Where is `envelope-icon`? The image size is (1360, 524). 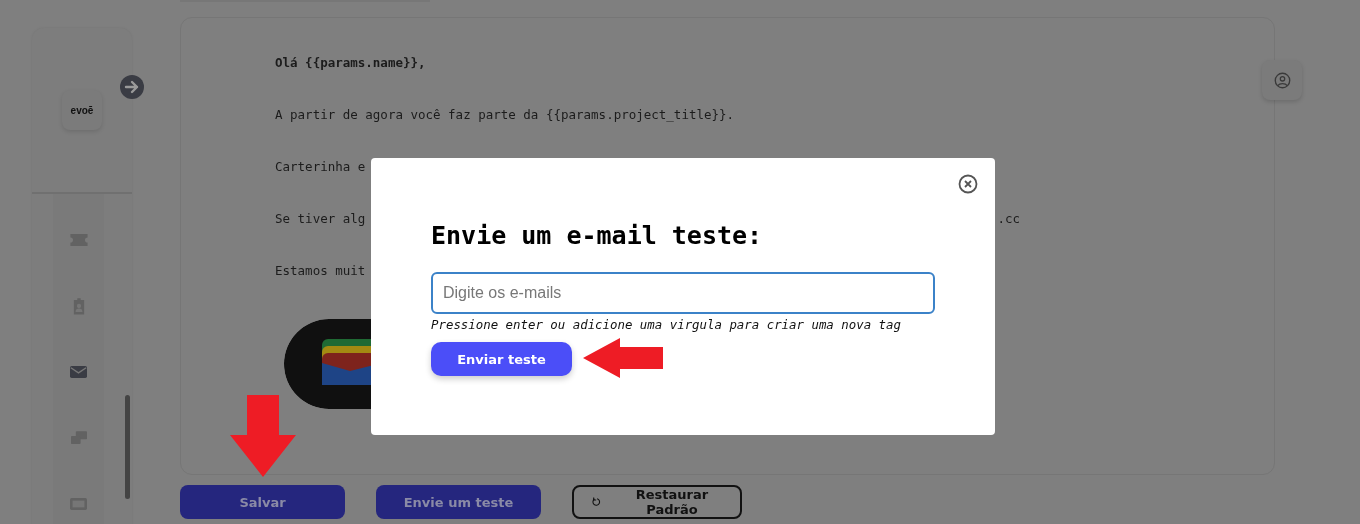
envelope-icon is located at coordinates (78, 372).